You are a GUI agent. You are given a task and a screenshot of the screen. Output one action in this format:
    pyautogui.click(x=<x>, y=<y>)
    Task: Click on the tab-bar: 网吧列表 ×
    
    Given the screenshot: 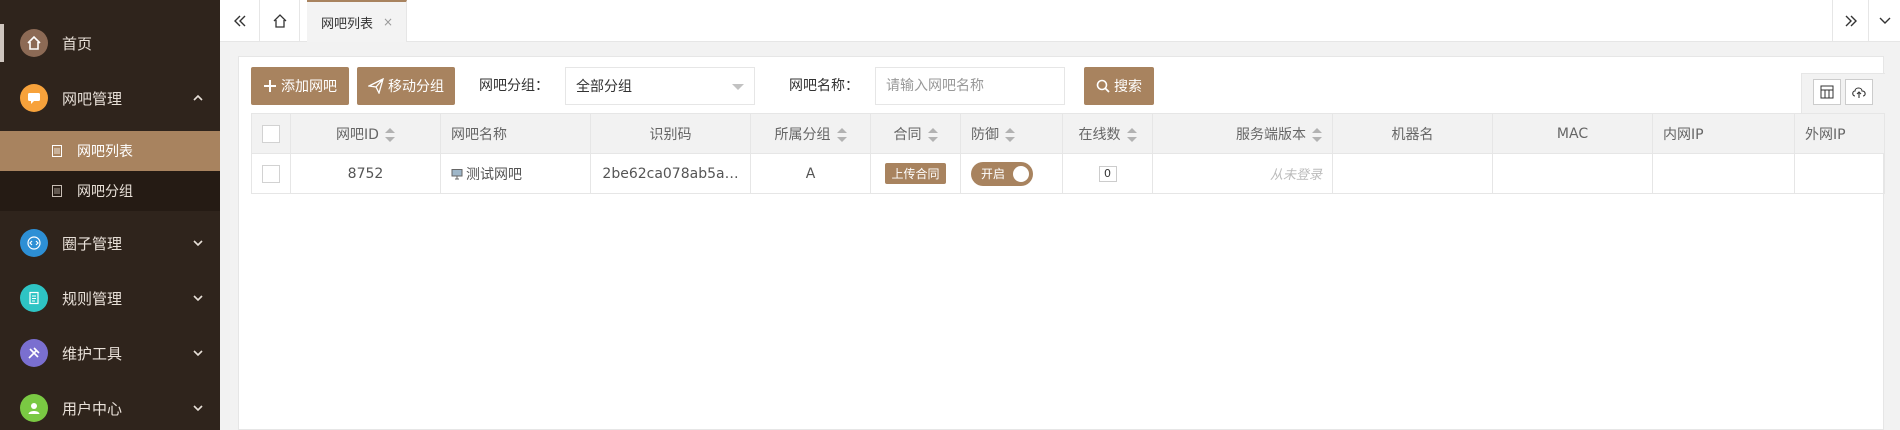 What is the action you would take?
    pyautogui.click(x=1060, y=21)
    